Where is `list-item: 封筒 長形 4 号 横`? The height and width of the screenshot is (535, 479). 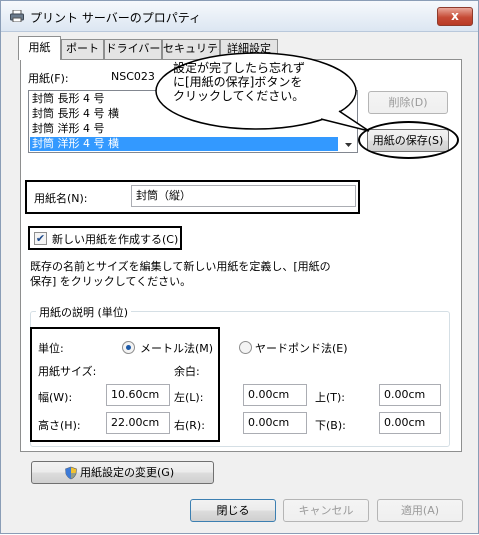
list-item: 封筒 長形 4 号 横 is located at coordinates (75, 114).